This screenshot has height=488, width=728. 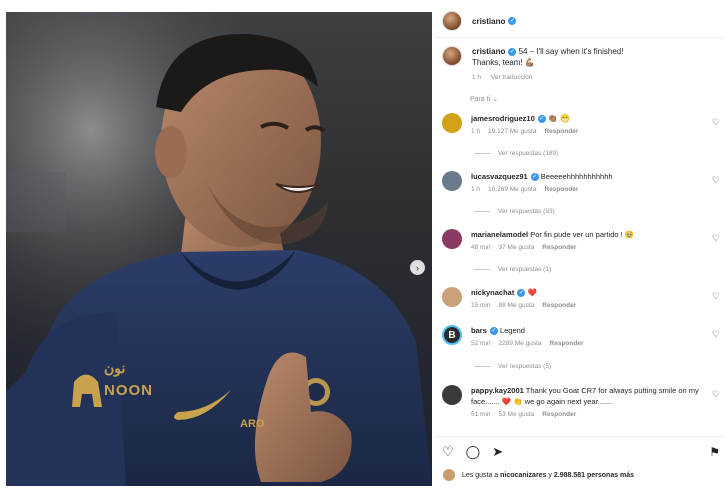 What do you see at coordinates (497, 390) in the screenshot?
I see `comment-username: pappy.kay2001` at bounding box center [497, 390].